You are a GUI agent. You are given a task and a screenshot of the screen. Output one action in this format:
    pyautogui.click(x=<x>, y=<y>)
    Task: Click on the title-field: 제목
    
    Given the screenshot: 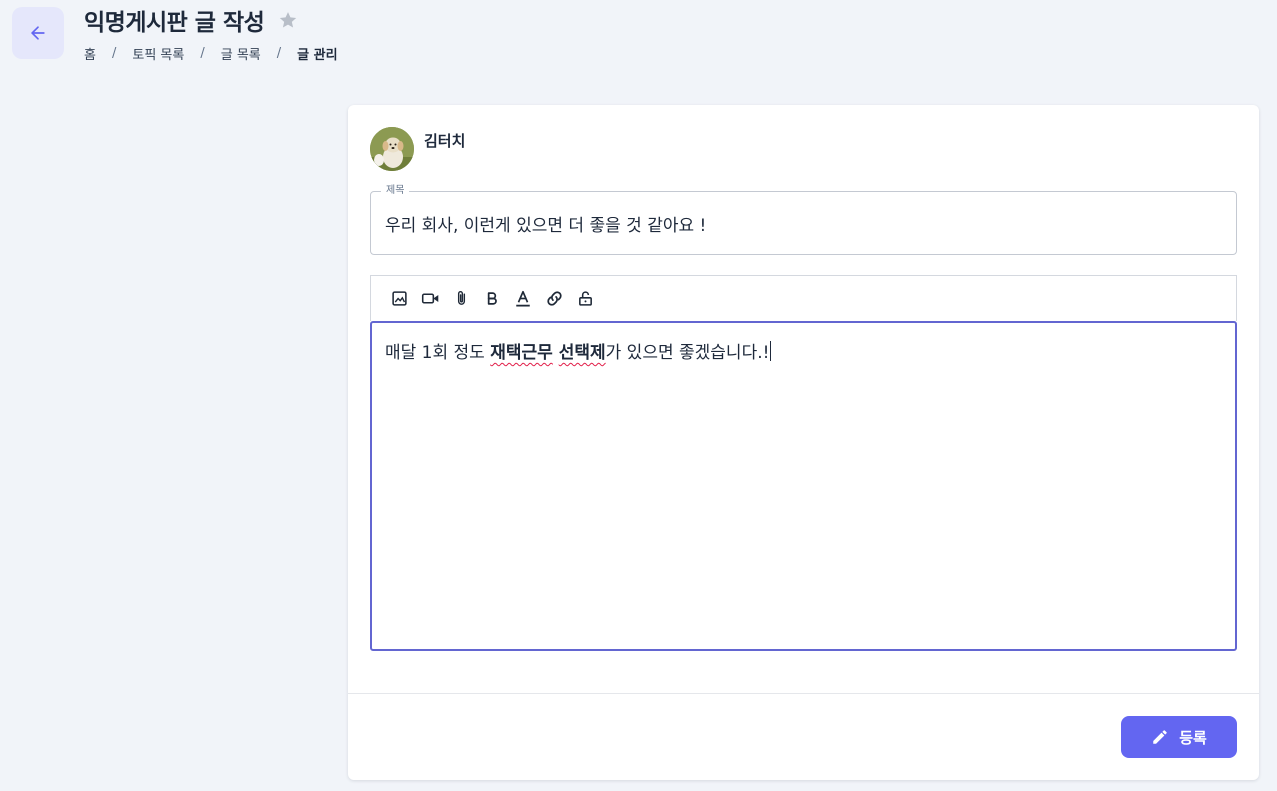 What is the action you would take?
    pyautogui.click(x=803, y=220)
    